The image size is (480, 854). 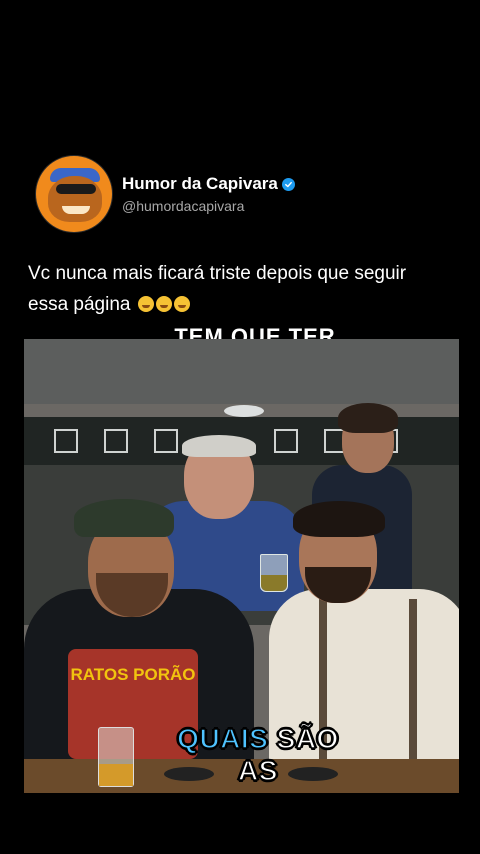 What do you see at coordinates (76, 189) in the screenshot?
I see `avatar-sunglasses` at bounding box center [76, 189].